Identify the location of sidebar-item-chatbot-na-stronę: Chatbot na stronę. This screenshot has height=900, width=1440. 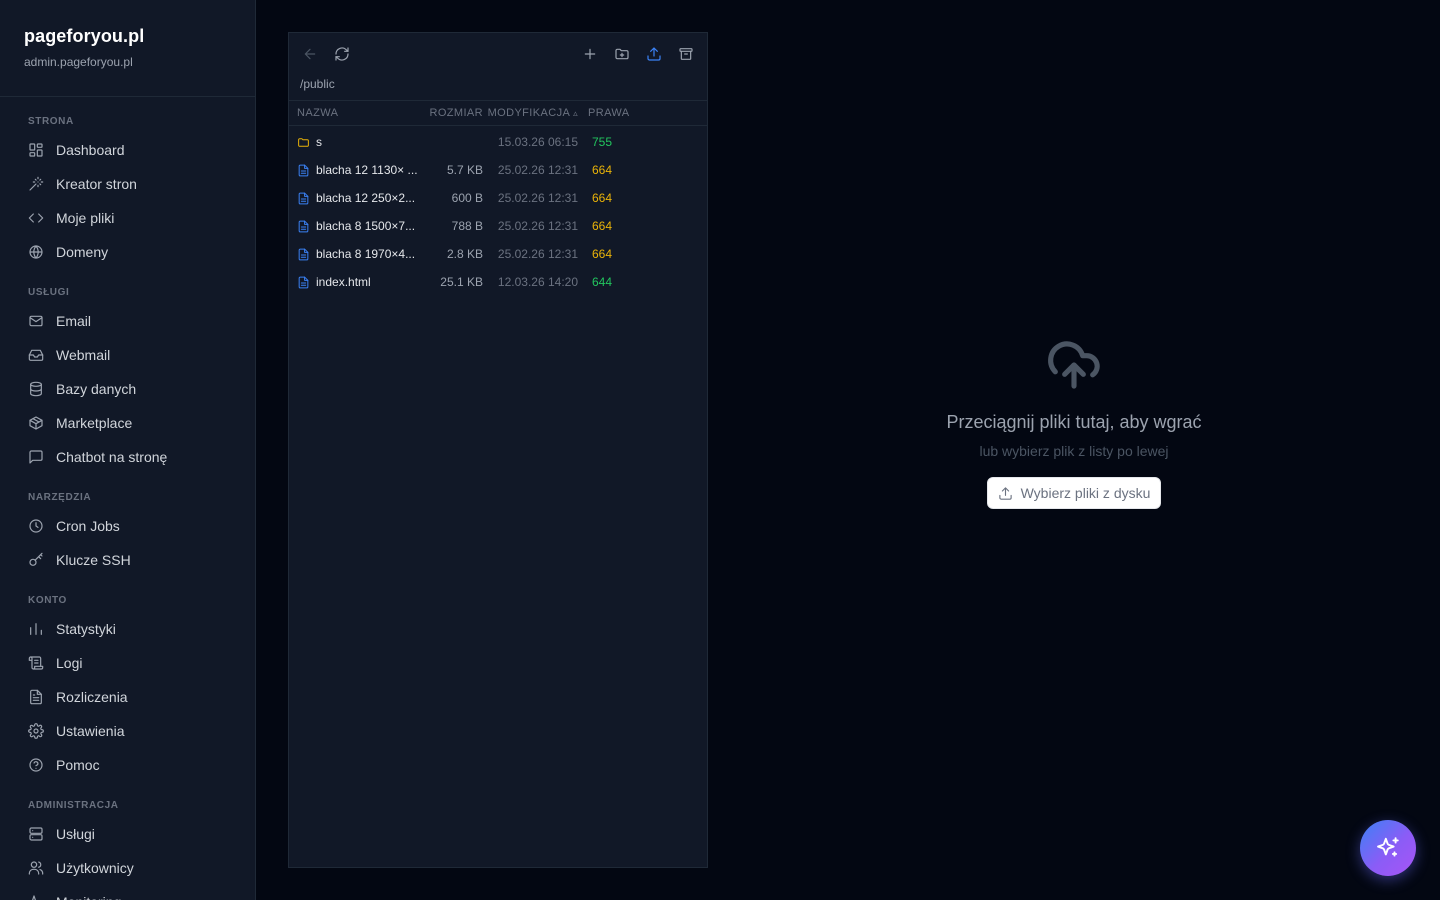
(127, 457).